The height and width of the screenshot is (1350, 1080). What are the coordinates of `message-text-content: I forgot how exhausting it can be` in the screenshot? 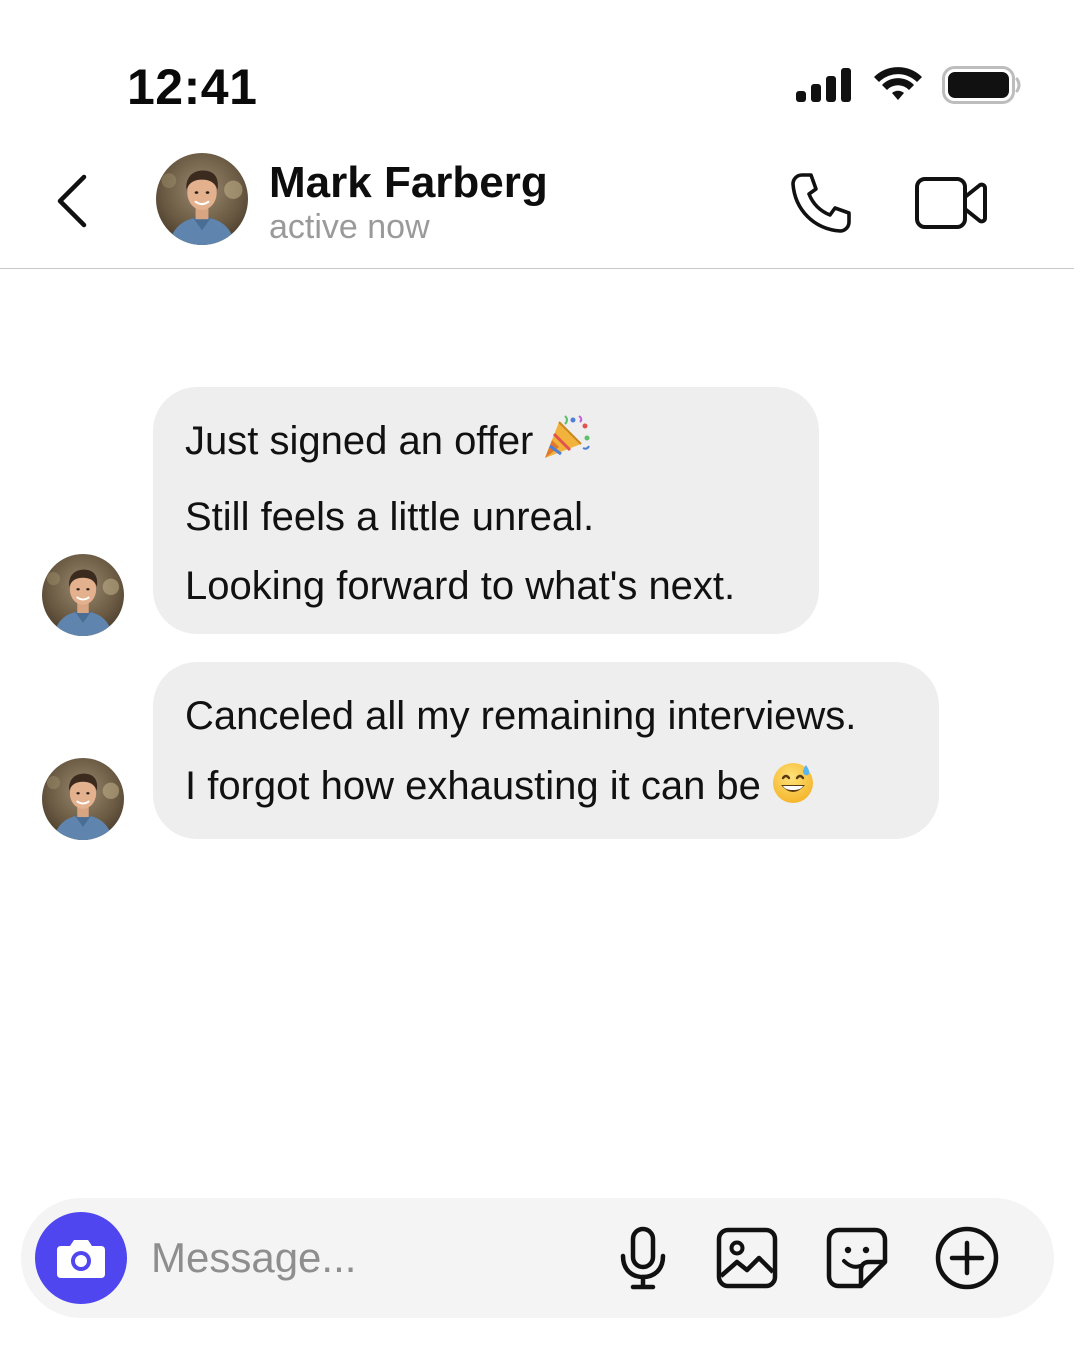 It's located at (473, 785).